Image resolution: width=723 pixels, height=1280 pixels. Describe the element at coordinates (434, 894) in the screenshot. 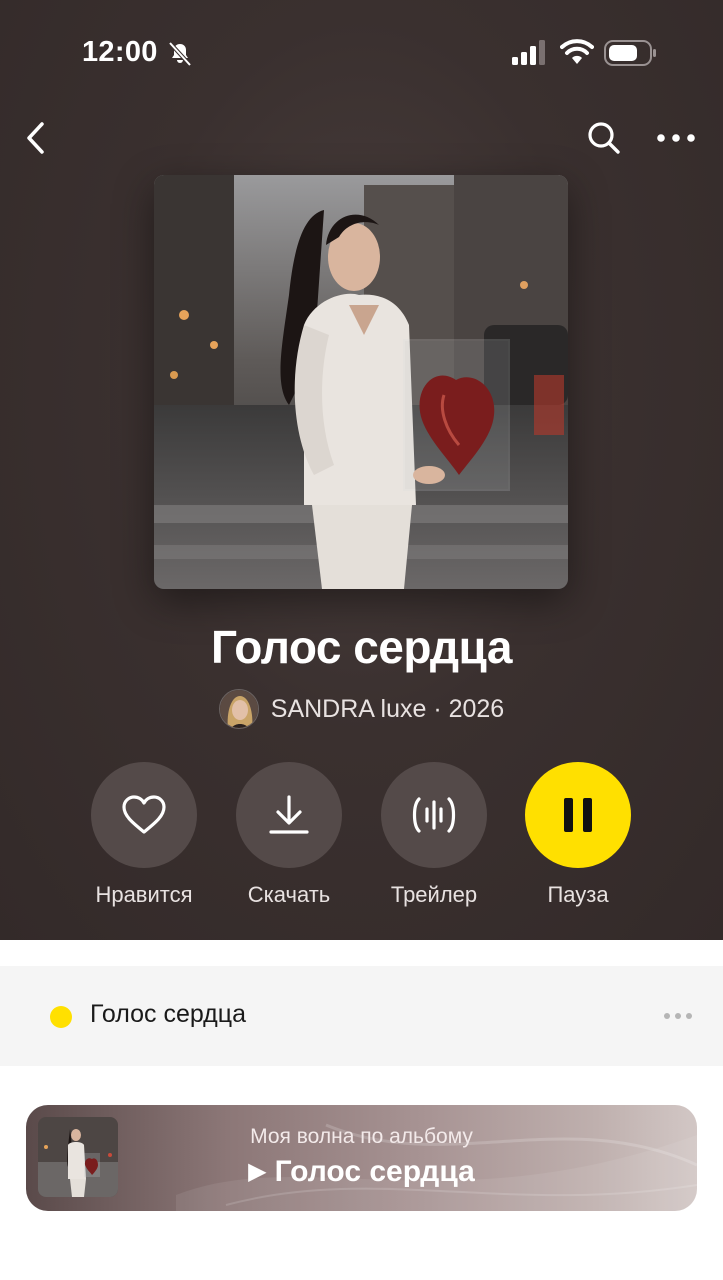

I see `trailer-label: Трейлер` at that location.